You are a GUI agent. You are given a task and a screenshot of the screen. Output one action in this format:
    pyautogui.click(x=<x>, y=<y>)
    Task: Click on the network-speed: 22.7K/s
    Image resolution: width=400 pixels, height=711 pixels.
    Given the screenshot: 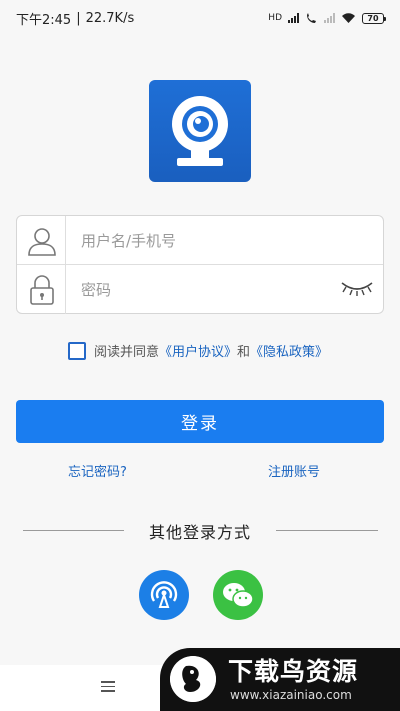 What is the action you would take?
    pyautogui.click(x=110, y=18)
    